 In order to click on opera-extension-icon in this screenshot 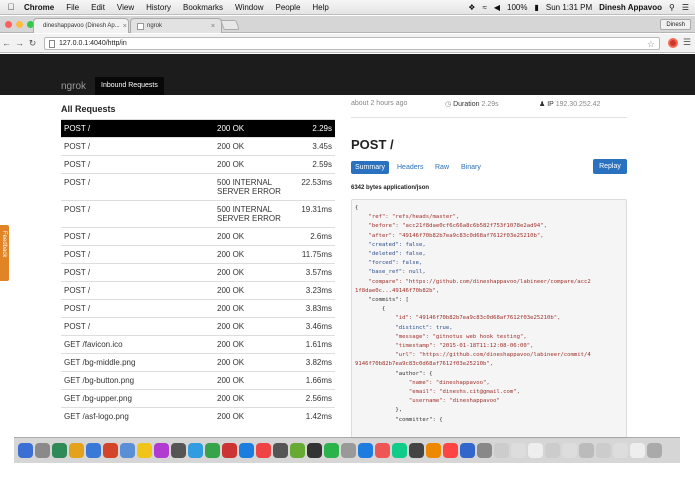, I will do `click(672, 42)`.